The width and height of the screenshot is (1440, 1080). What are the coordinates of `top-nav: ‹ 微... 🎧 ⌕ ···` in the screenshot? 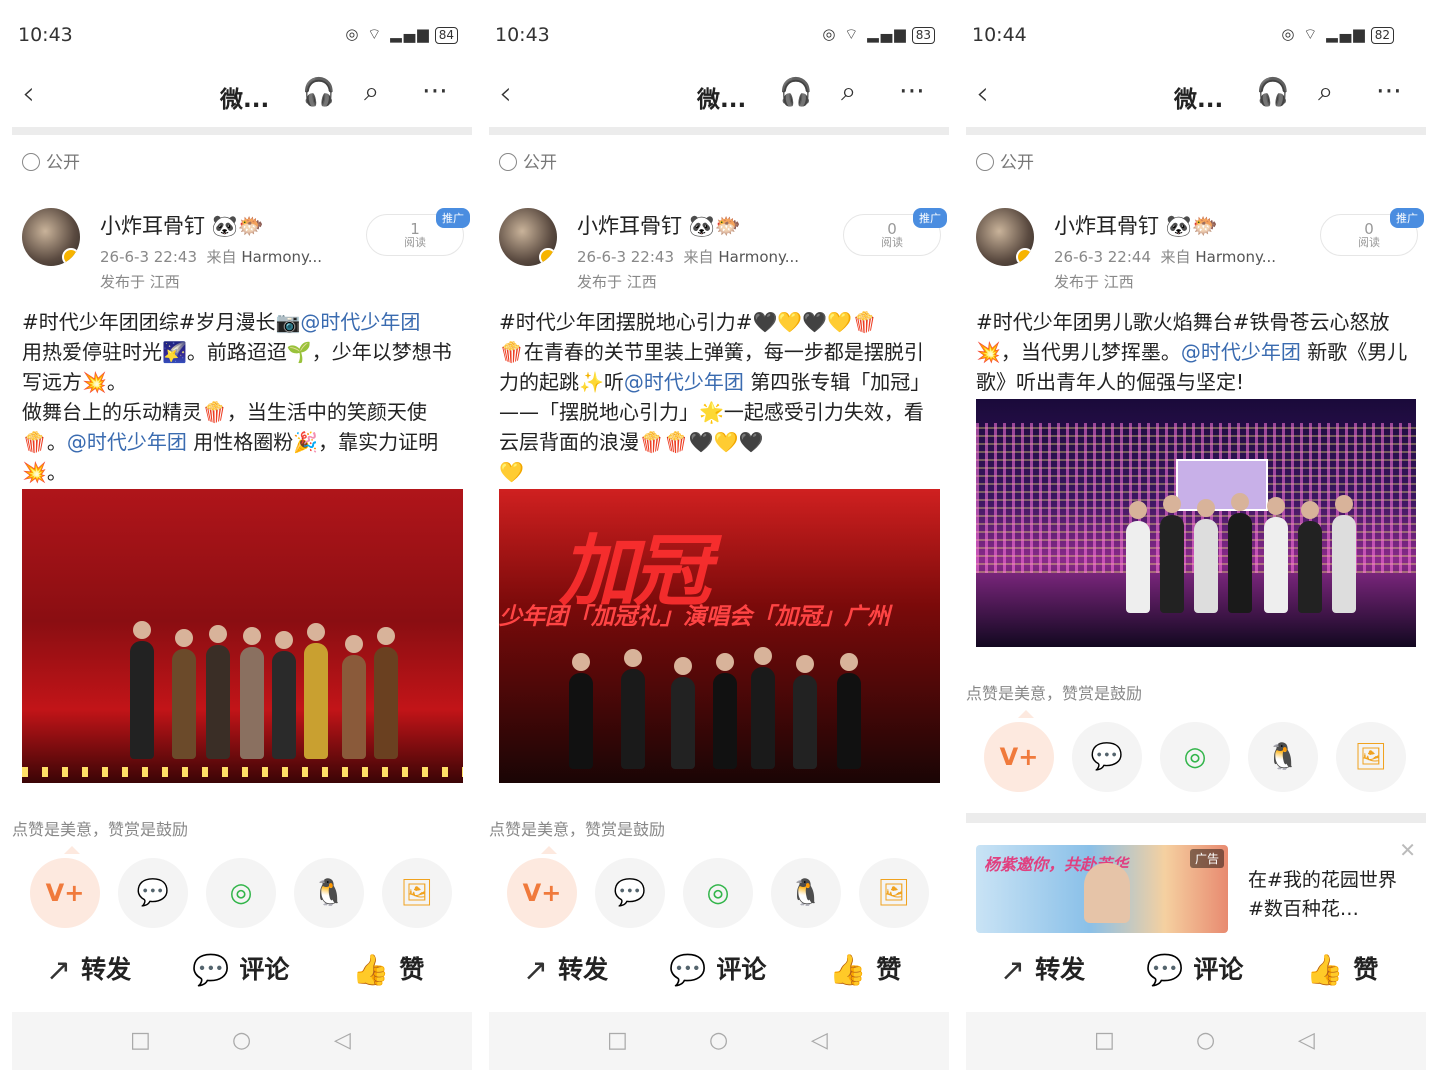 It's located at (715, 95).